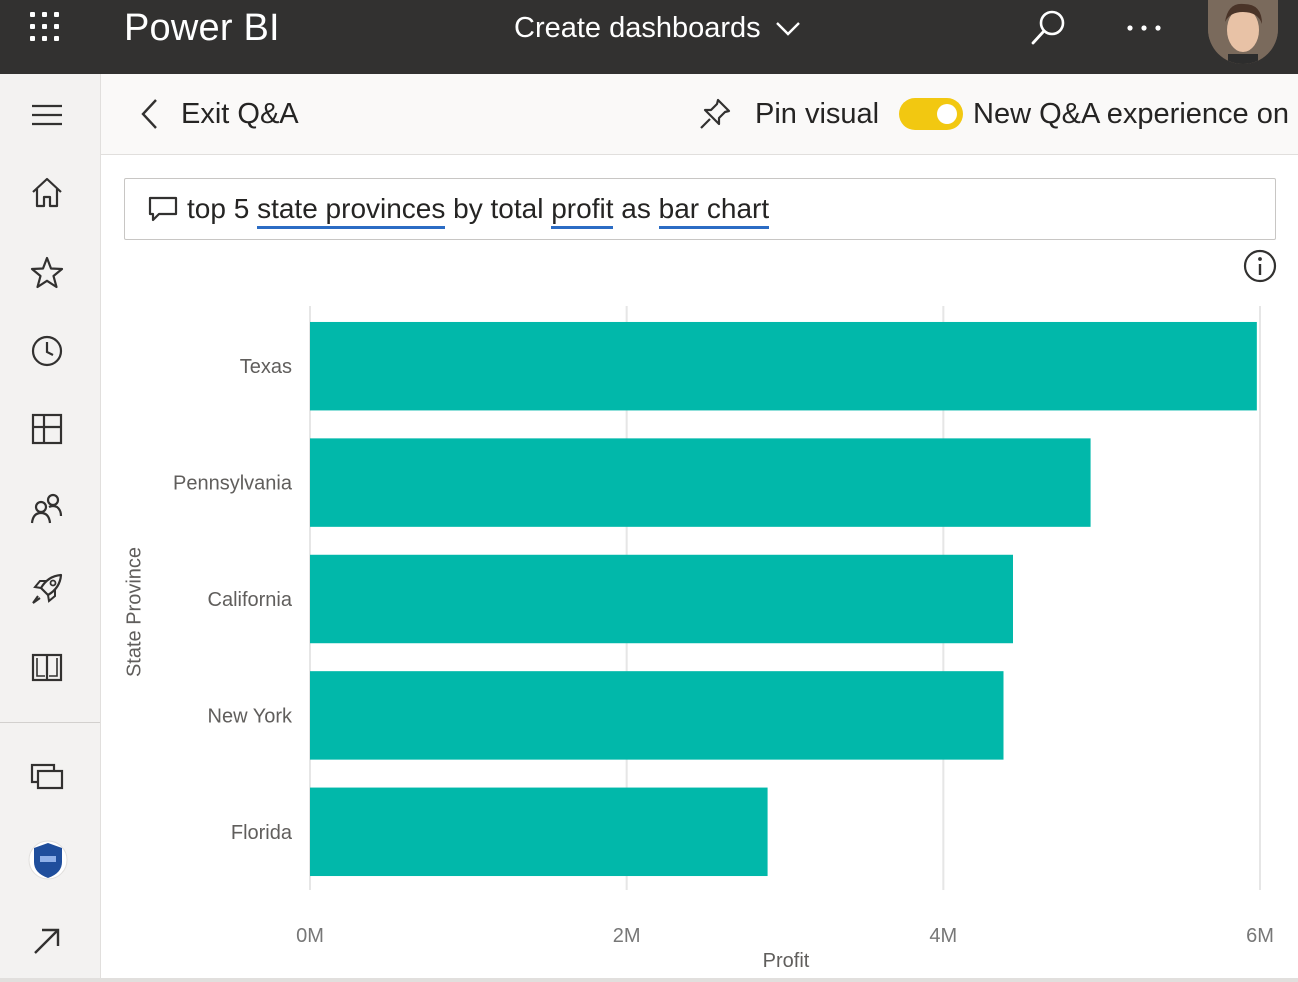  What do you see at coordinates (943, 936) in the screenshot?
I see `x-tick-label: 4M` at bounding box center [943, 936].